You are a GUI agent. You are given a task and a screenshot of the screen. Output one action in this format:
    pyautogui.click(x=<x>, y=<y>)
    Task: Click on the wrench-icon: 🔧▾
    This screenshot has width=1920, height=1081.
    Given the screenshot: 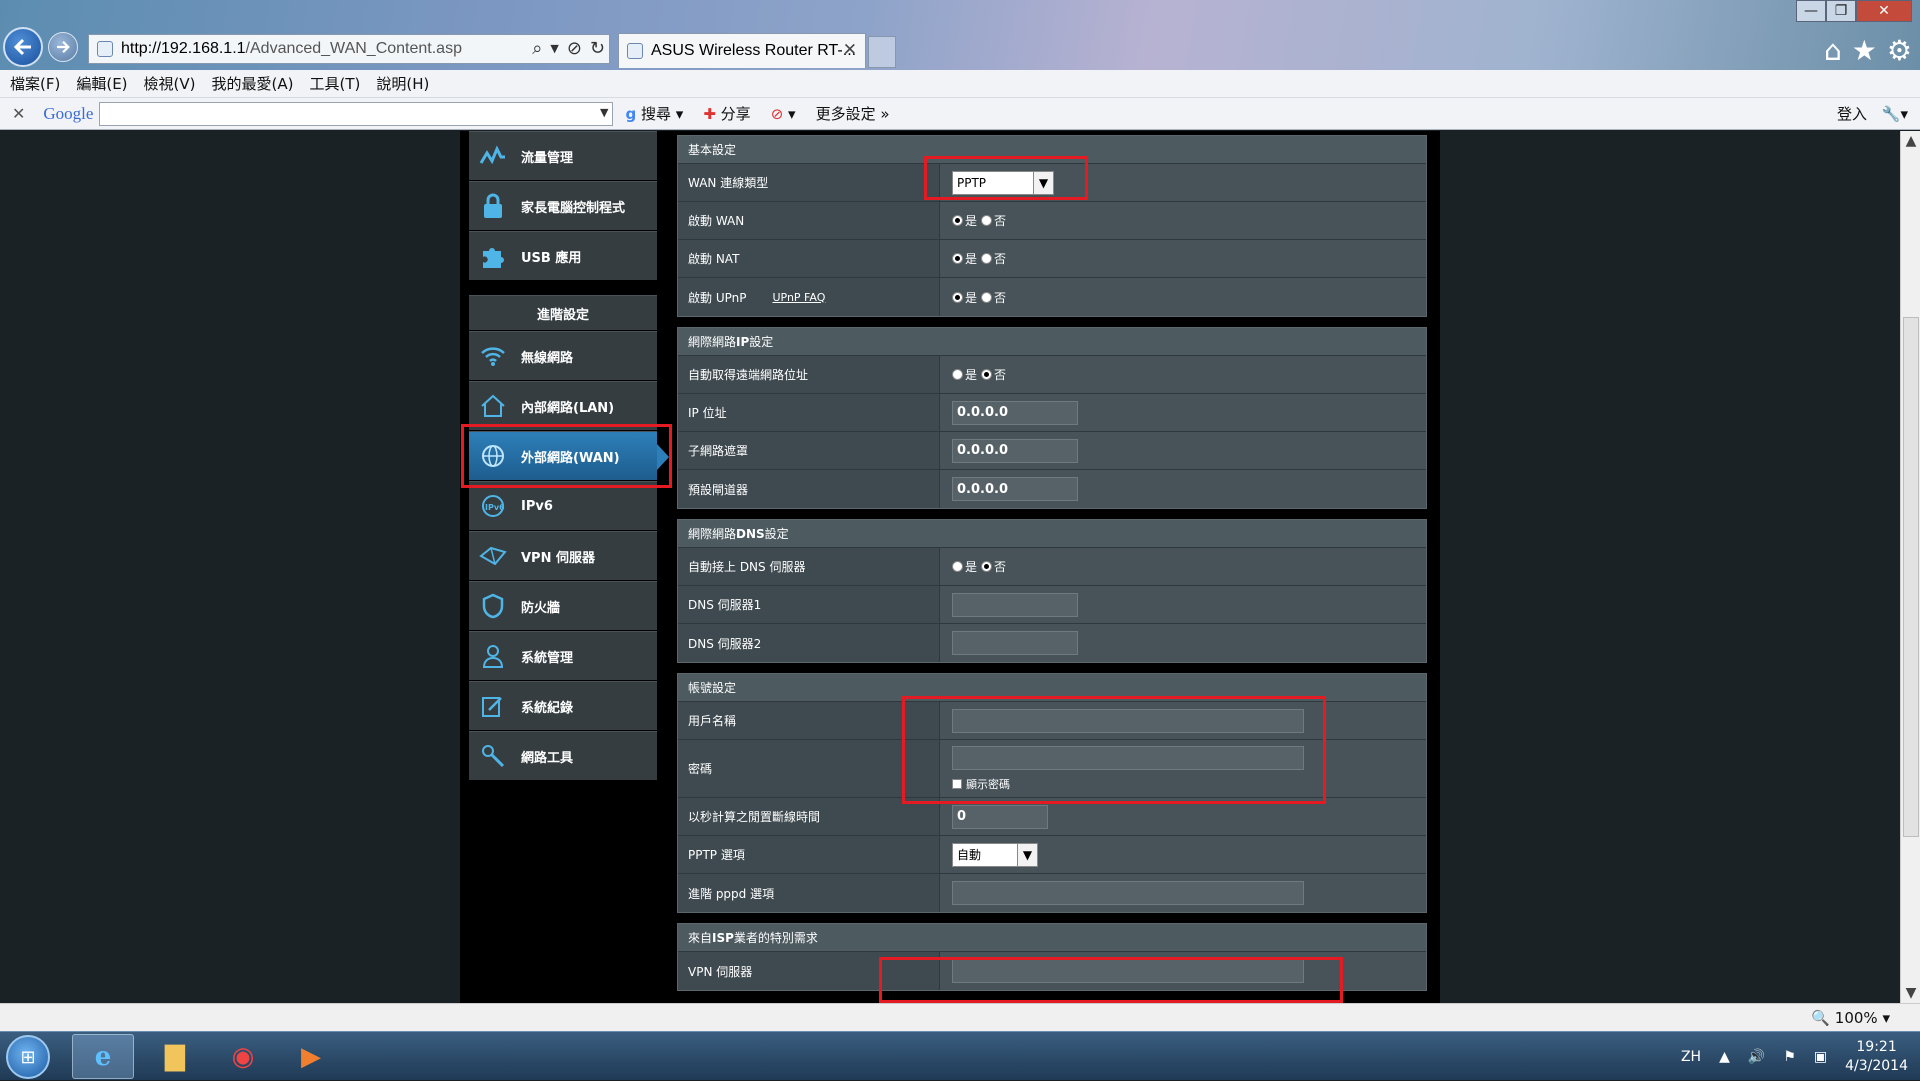 What is the action you would take?
    pyautogui.click(x=1895, y=114)
    